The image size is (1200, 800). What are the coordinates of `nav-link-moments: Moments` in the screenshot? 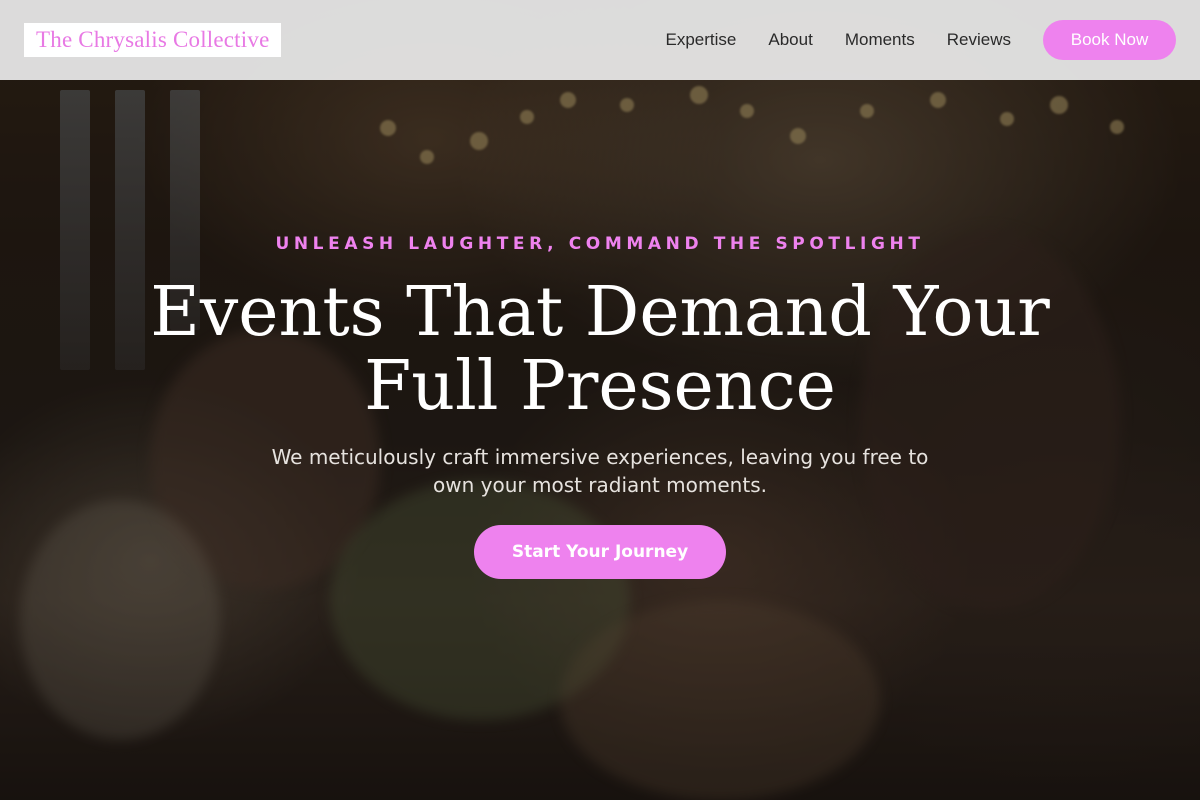 It's located at (880, 40).